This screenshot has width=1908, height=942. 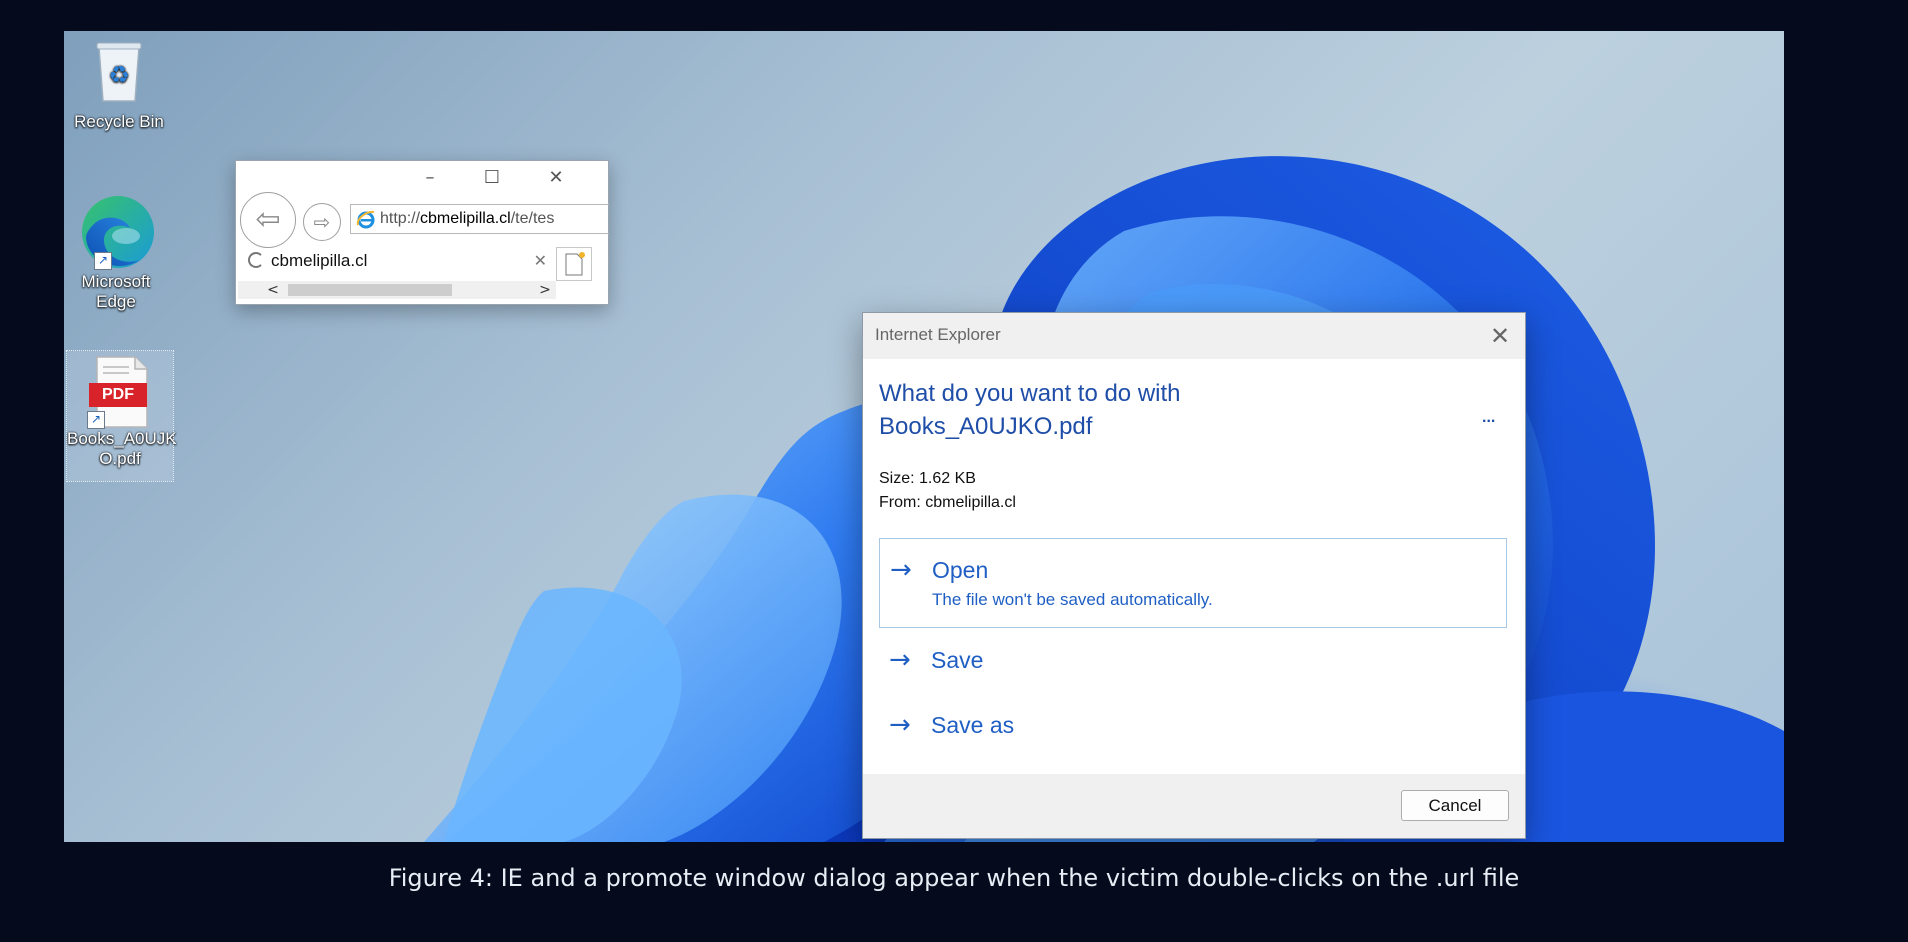 What do you see at coordinates (273, 290) in the screenshot?
I see `scroll-left-icon: <` at bounding box center [273, 290].